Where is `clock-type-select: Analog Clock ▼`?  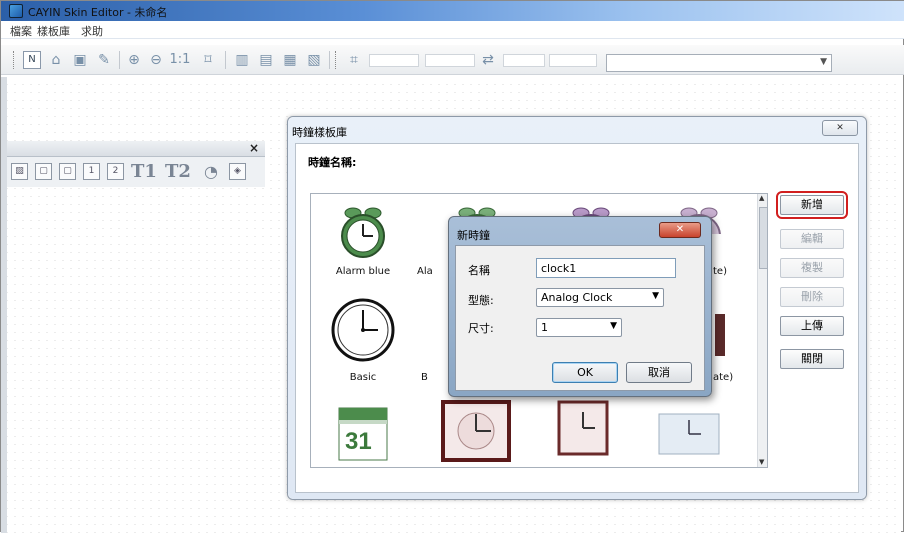 clock-type-select: Analog Clock ▼ is located at coordinates (600, 297).